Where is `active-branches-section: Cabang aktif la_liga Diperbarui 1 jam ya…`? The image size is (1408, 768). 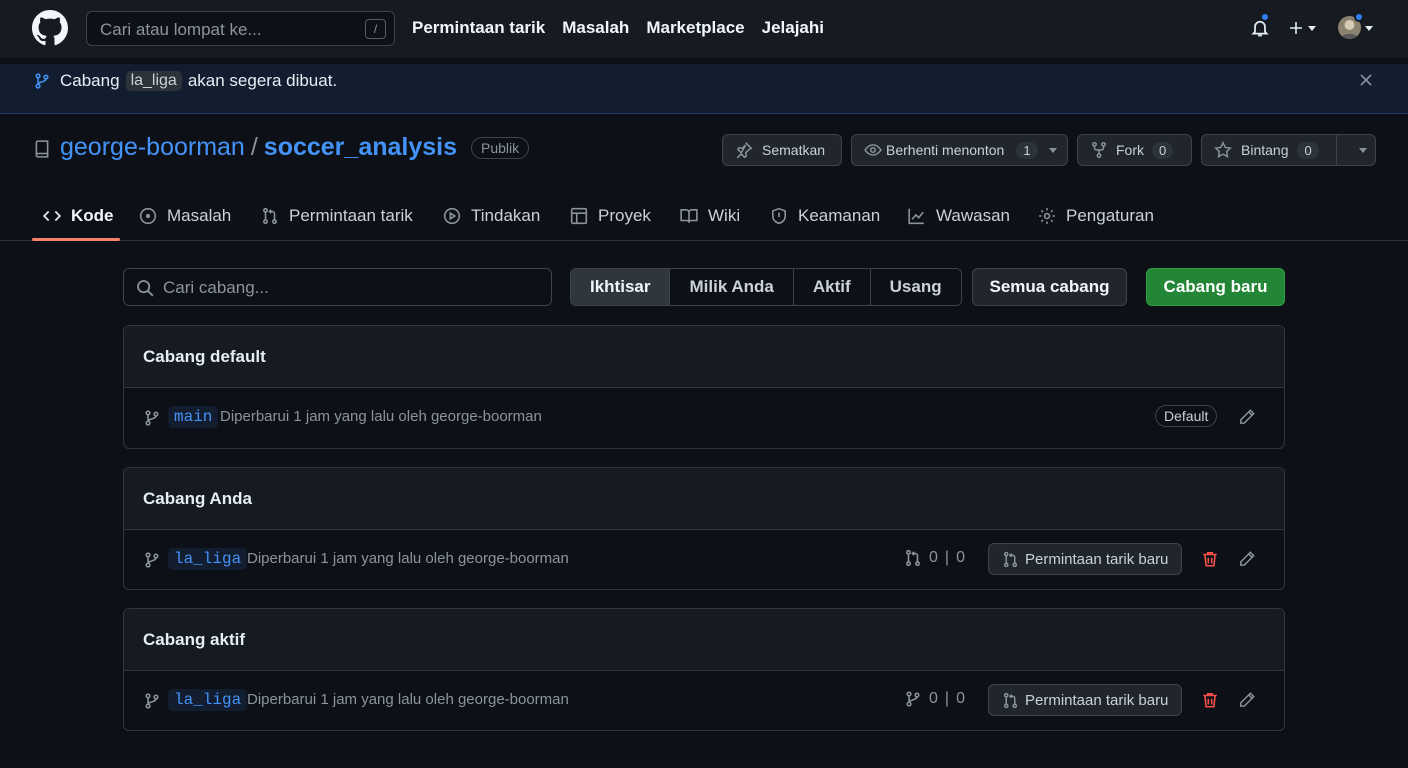 active-branches-section: Cabang aktif la_liga Diperbarui 1 jam ya… is located at coordinates (704, 669).